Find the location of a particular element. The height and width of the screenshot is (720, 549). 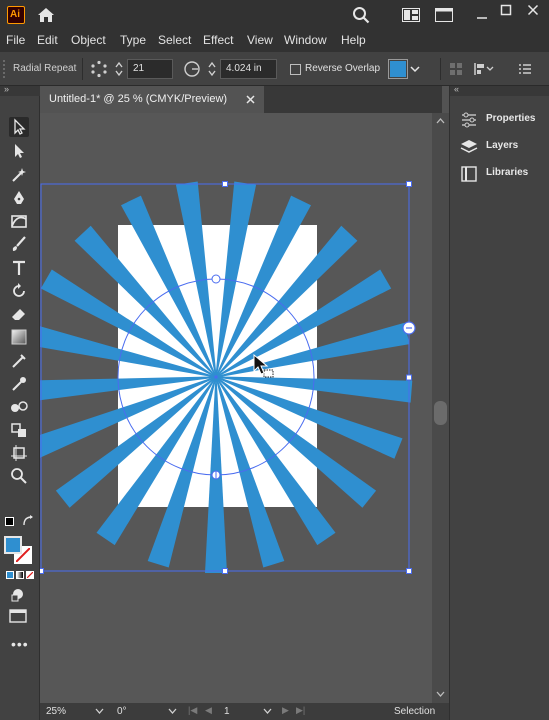

zoom-level: 25% is located at coordinates (56, 711).